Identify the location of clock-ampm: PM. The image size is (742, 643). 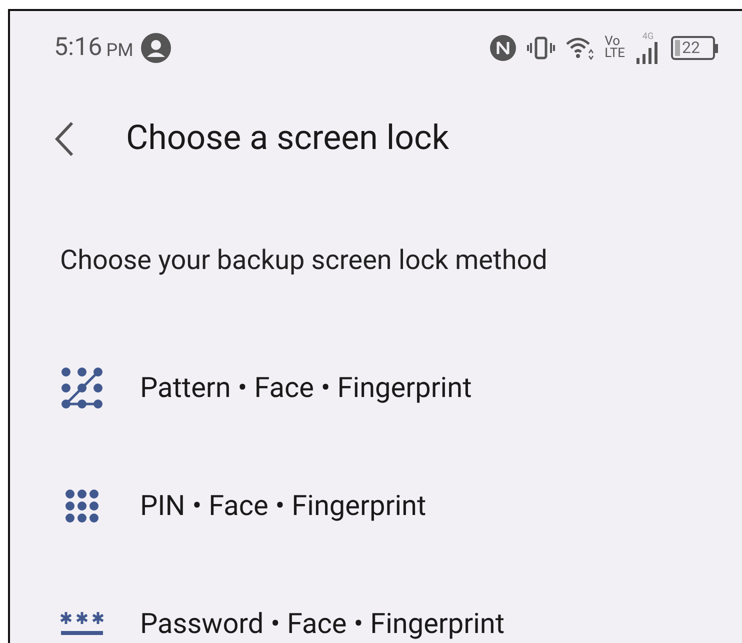
(120, 50).